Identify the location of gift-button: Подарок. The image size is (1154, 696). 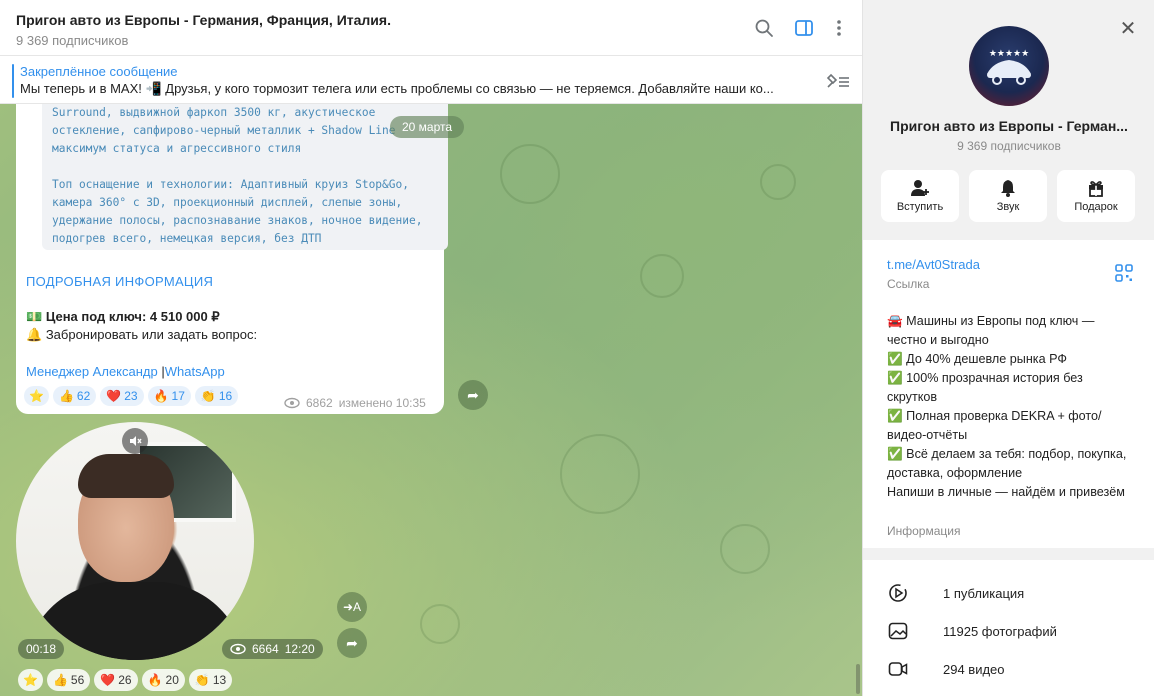
(1096, 196).